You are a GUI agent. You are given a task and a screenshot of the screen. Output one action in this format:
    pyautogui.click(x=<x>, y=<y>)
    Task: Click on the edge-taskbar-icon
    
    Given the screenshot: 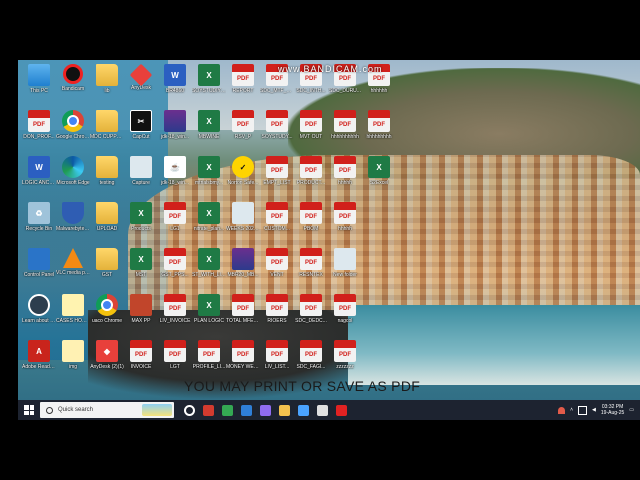 What is the action you would take?
    pyautogui.click(x=208, y=410)
    